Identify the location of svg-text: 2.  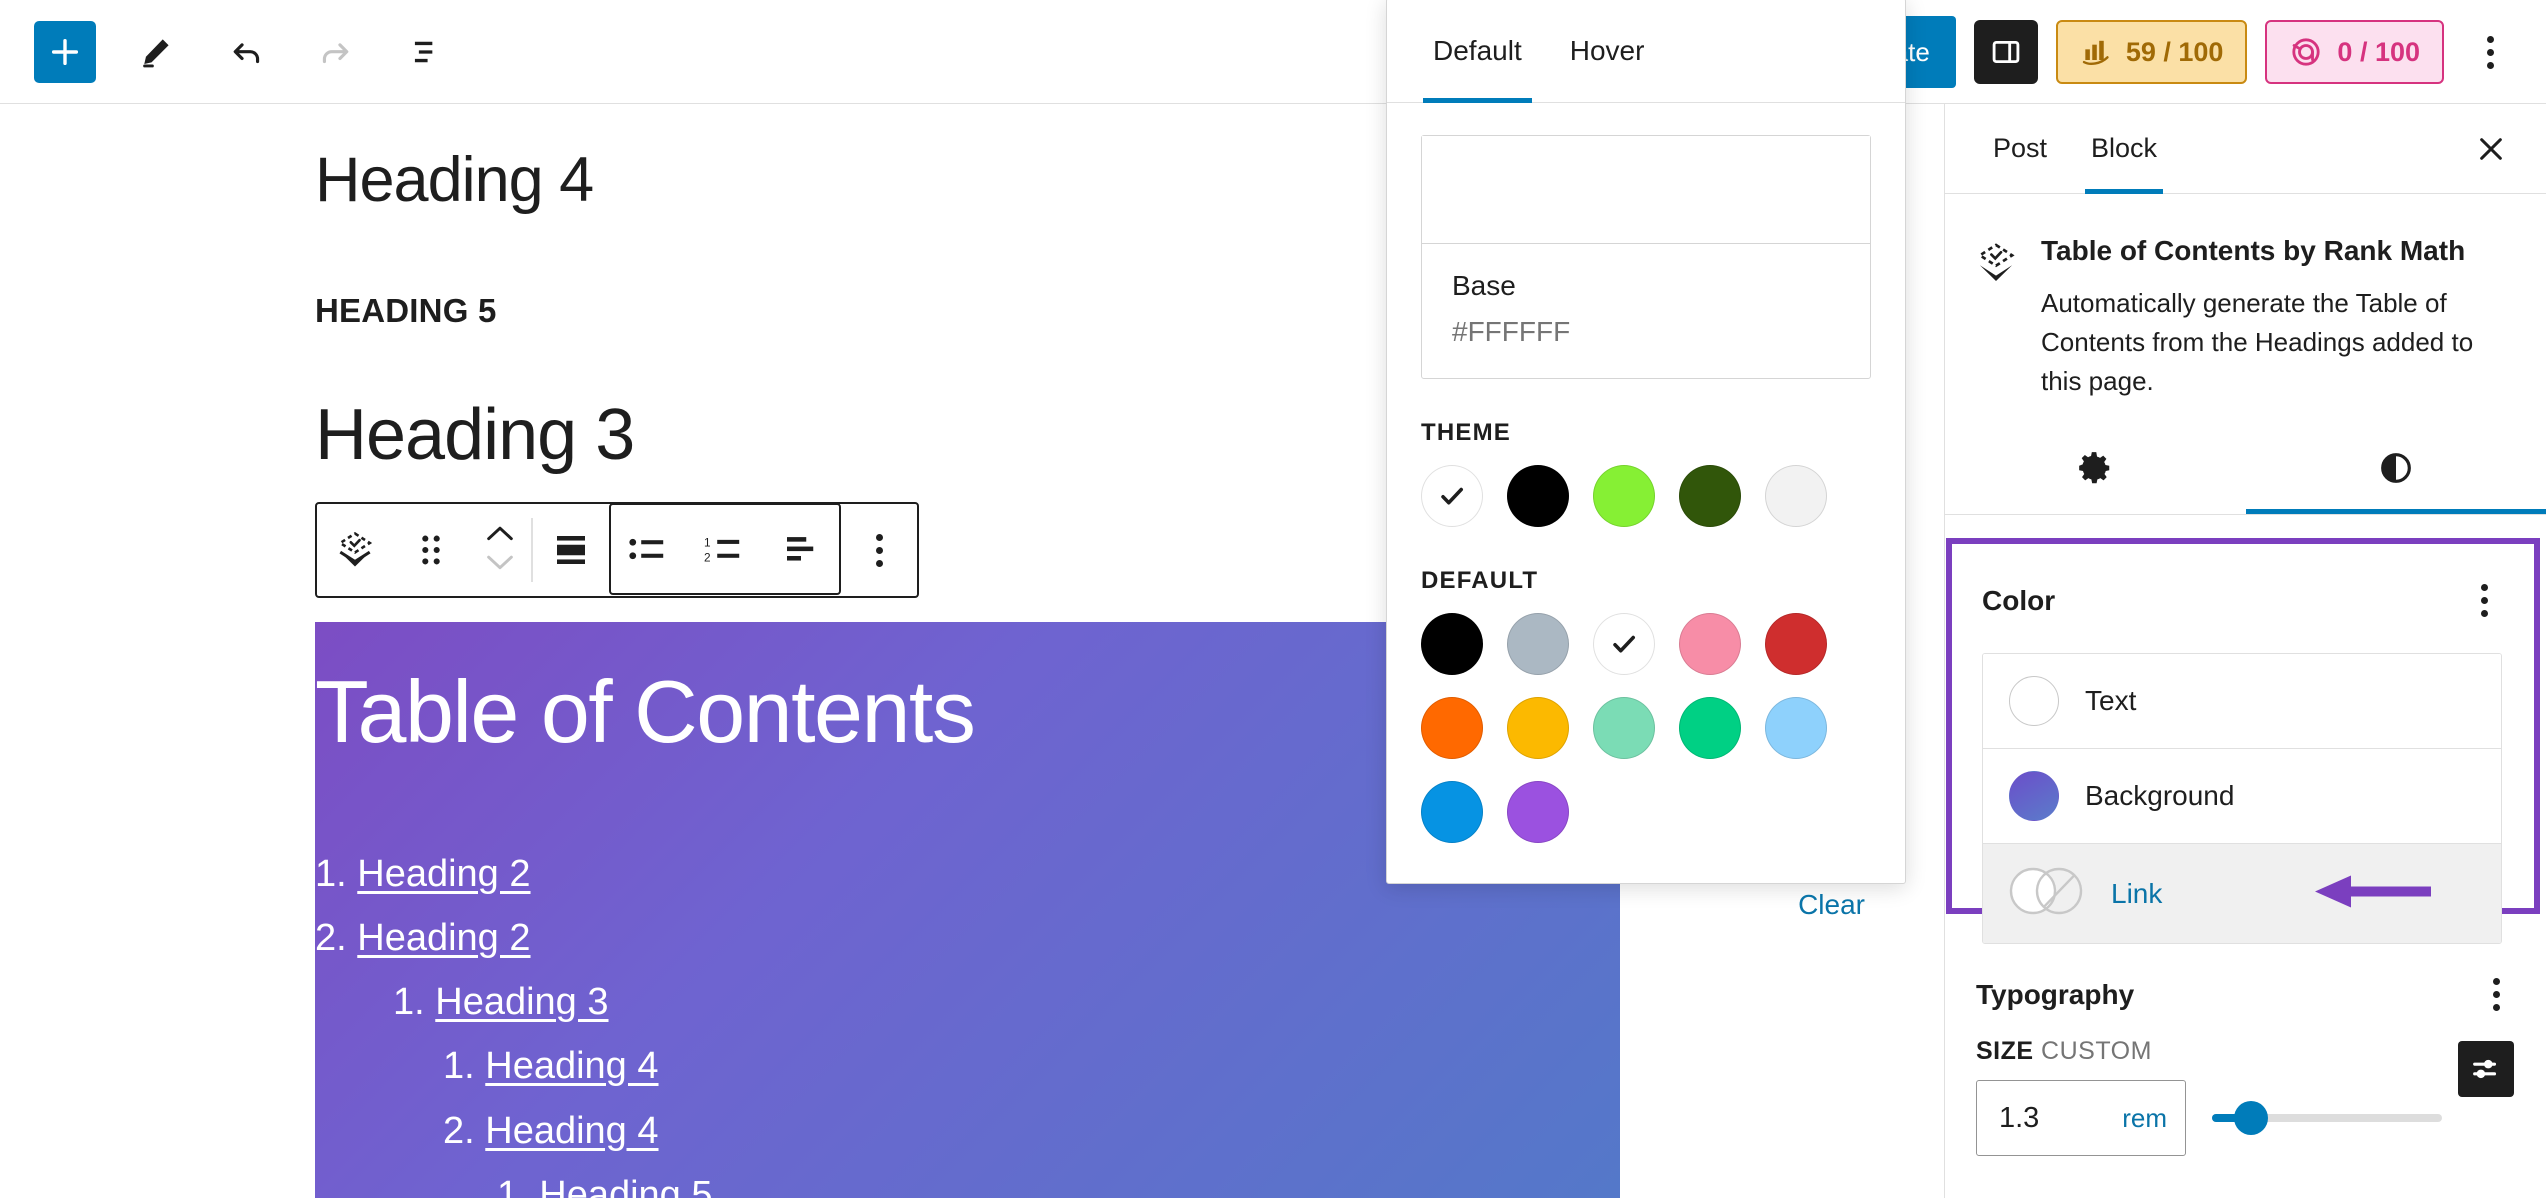
(707, 558).